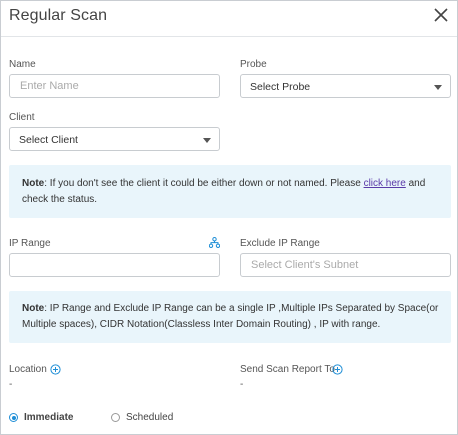 This screenshot has width=458, height=435. What do you see at coordinates (114, 86) in the screenshot?
I see `name-input` at bounding box center [114, 86].